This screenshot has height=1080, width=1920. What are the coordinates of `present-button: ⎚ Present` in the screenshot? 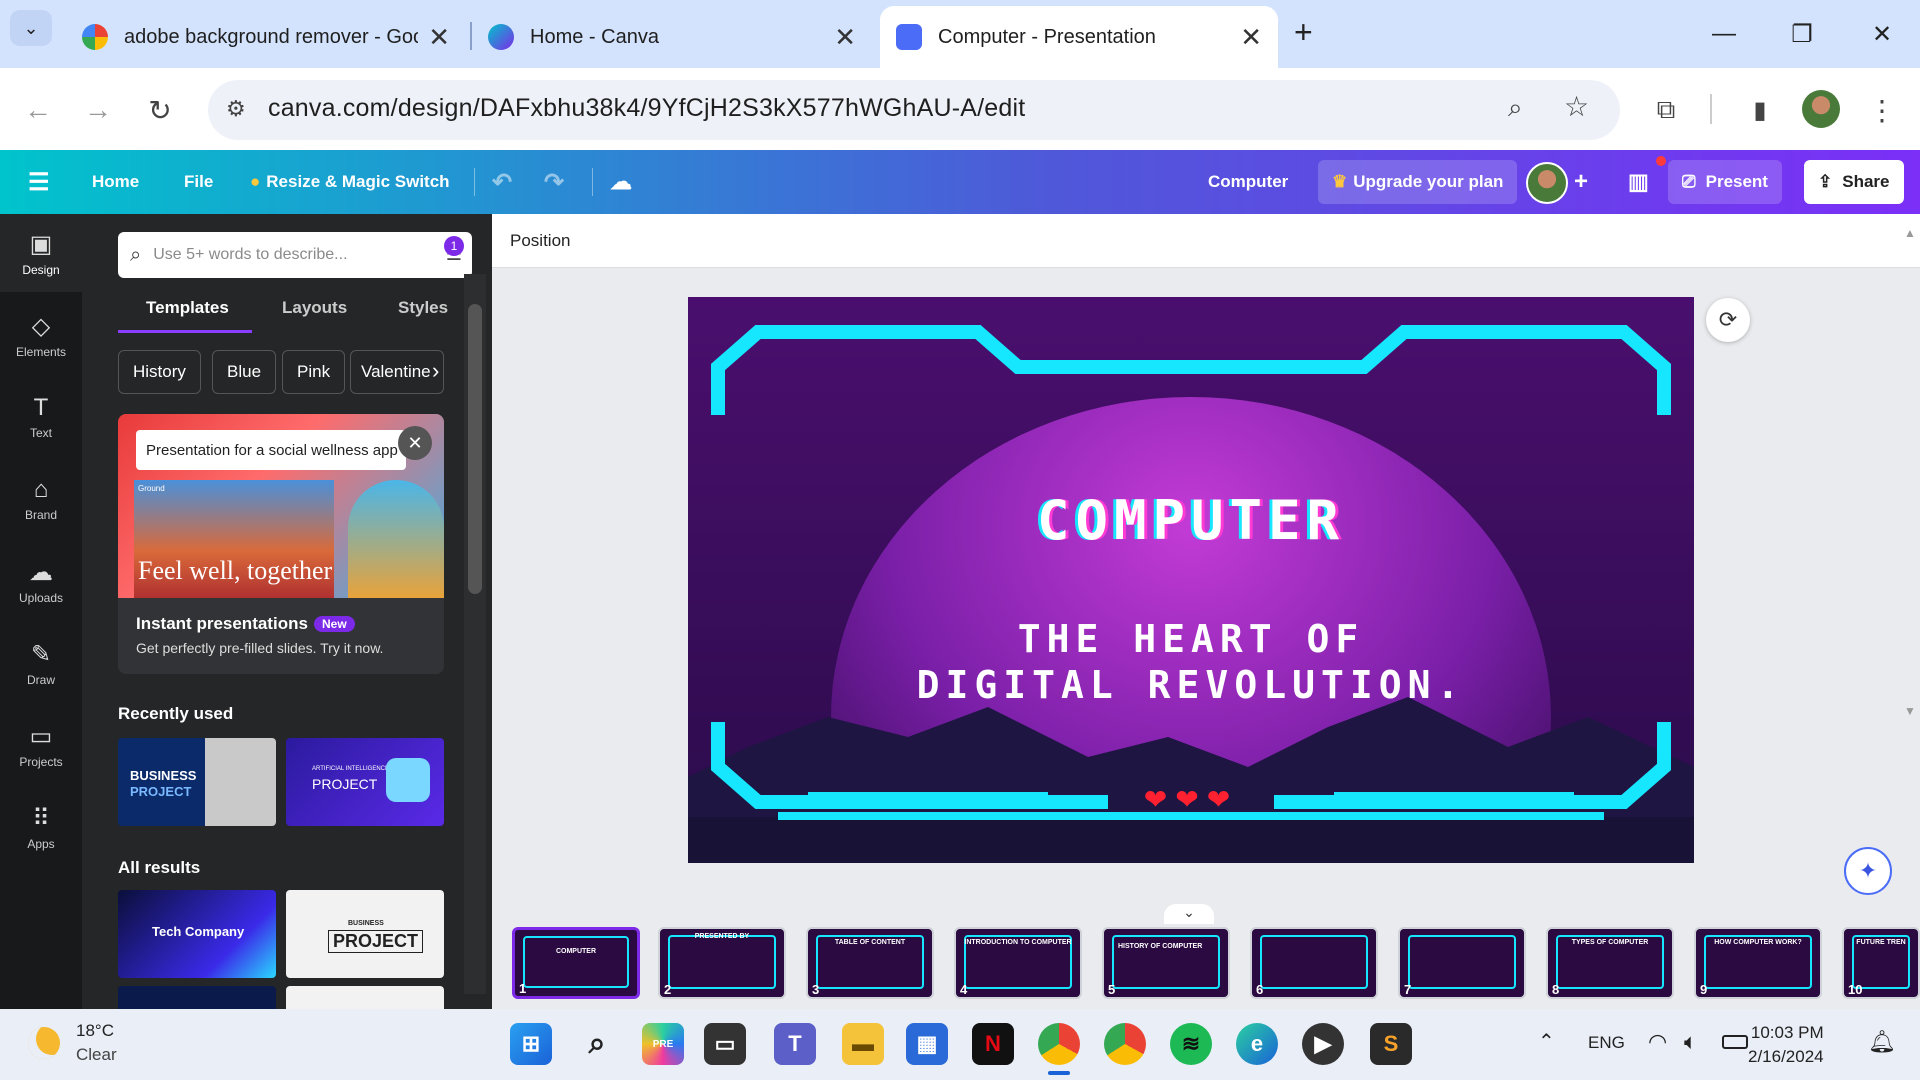 It's located at (1725, 182).